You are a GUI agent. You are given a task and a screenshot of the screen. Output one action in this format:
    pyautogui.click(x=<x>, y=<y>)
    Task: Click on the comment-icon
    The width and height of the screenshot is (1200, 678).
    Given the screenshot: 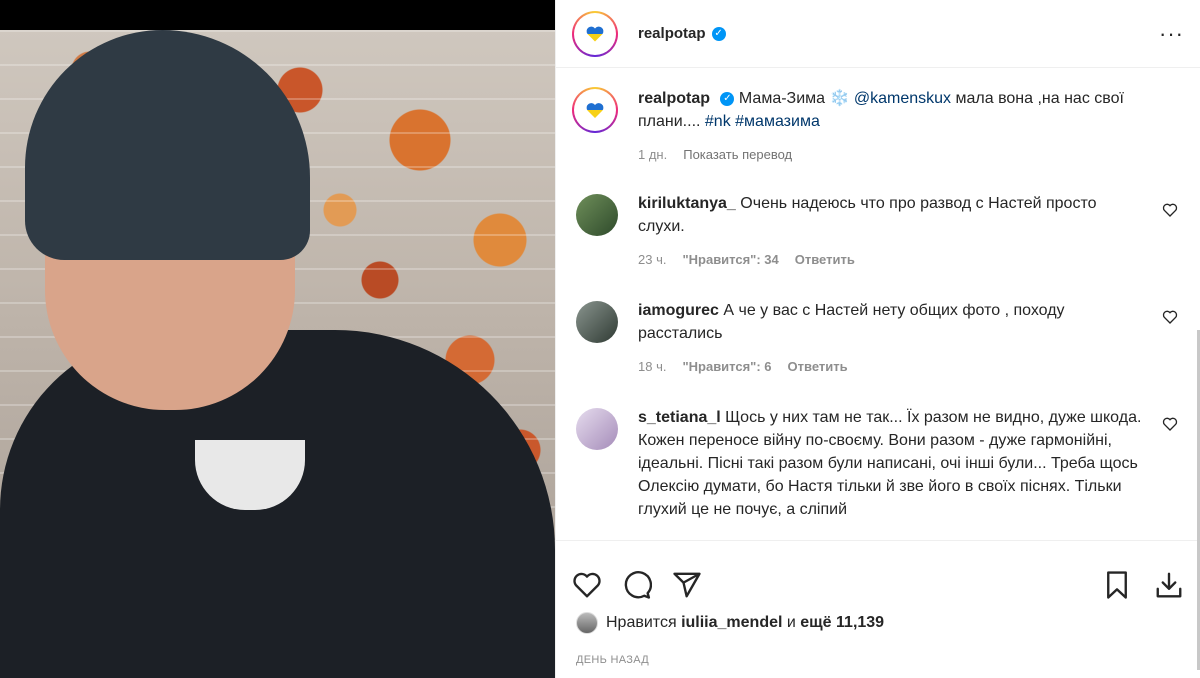 What is the action you would take?
    pyautogui.click(x=637, y=585)
    